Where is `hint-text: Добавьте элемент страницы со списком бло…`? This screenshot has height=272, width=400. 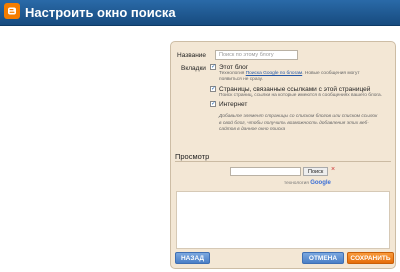 hint-text: Добавьте элемент страницы со списком бло… is located at coordinates (298, 123).